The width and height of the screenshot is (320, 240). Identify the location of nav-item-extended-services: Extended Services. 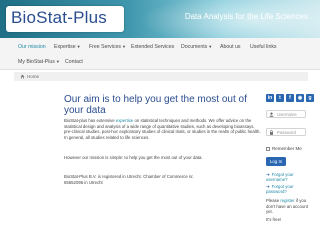
(152, 47).